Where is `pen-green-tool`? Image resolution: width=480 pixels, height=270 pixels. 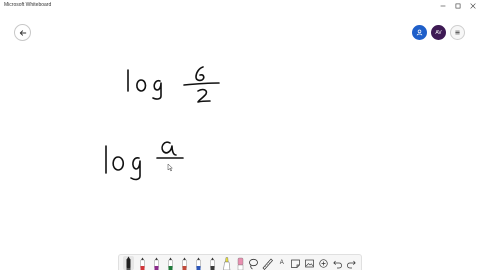 pen-green-tool is located at coordinates (170, 263).